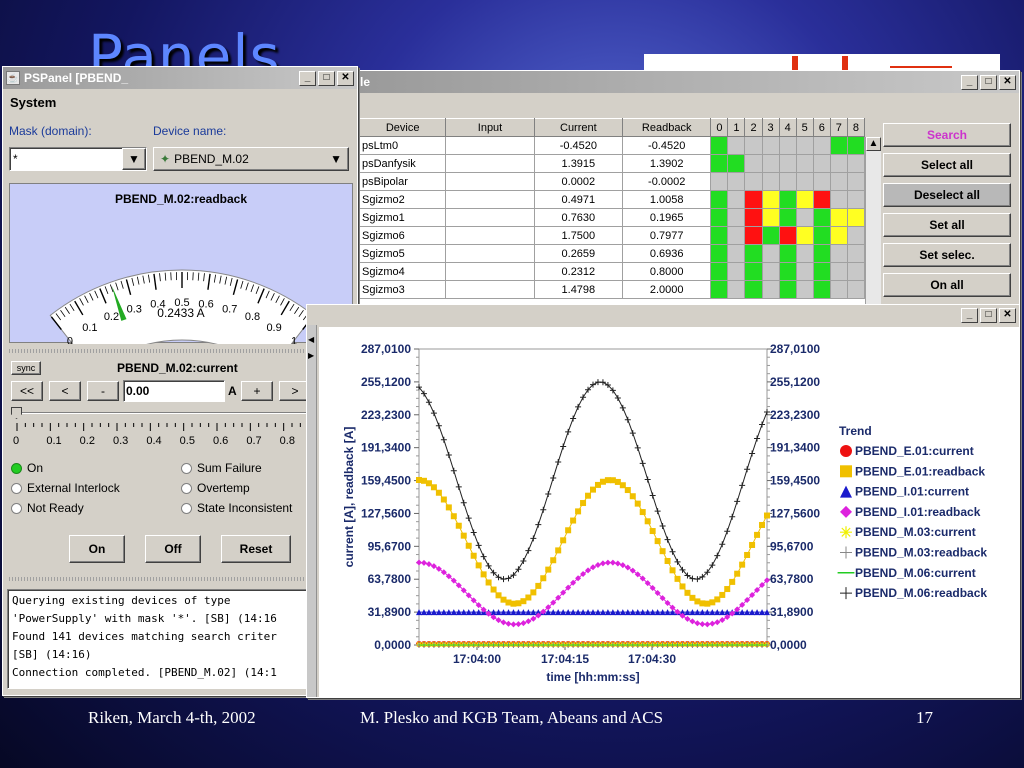 This screenshot has width=1024, height=768. I want to click on bit-column-header: 0, so click(719, 127).